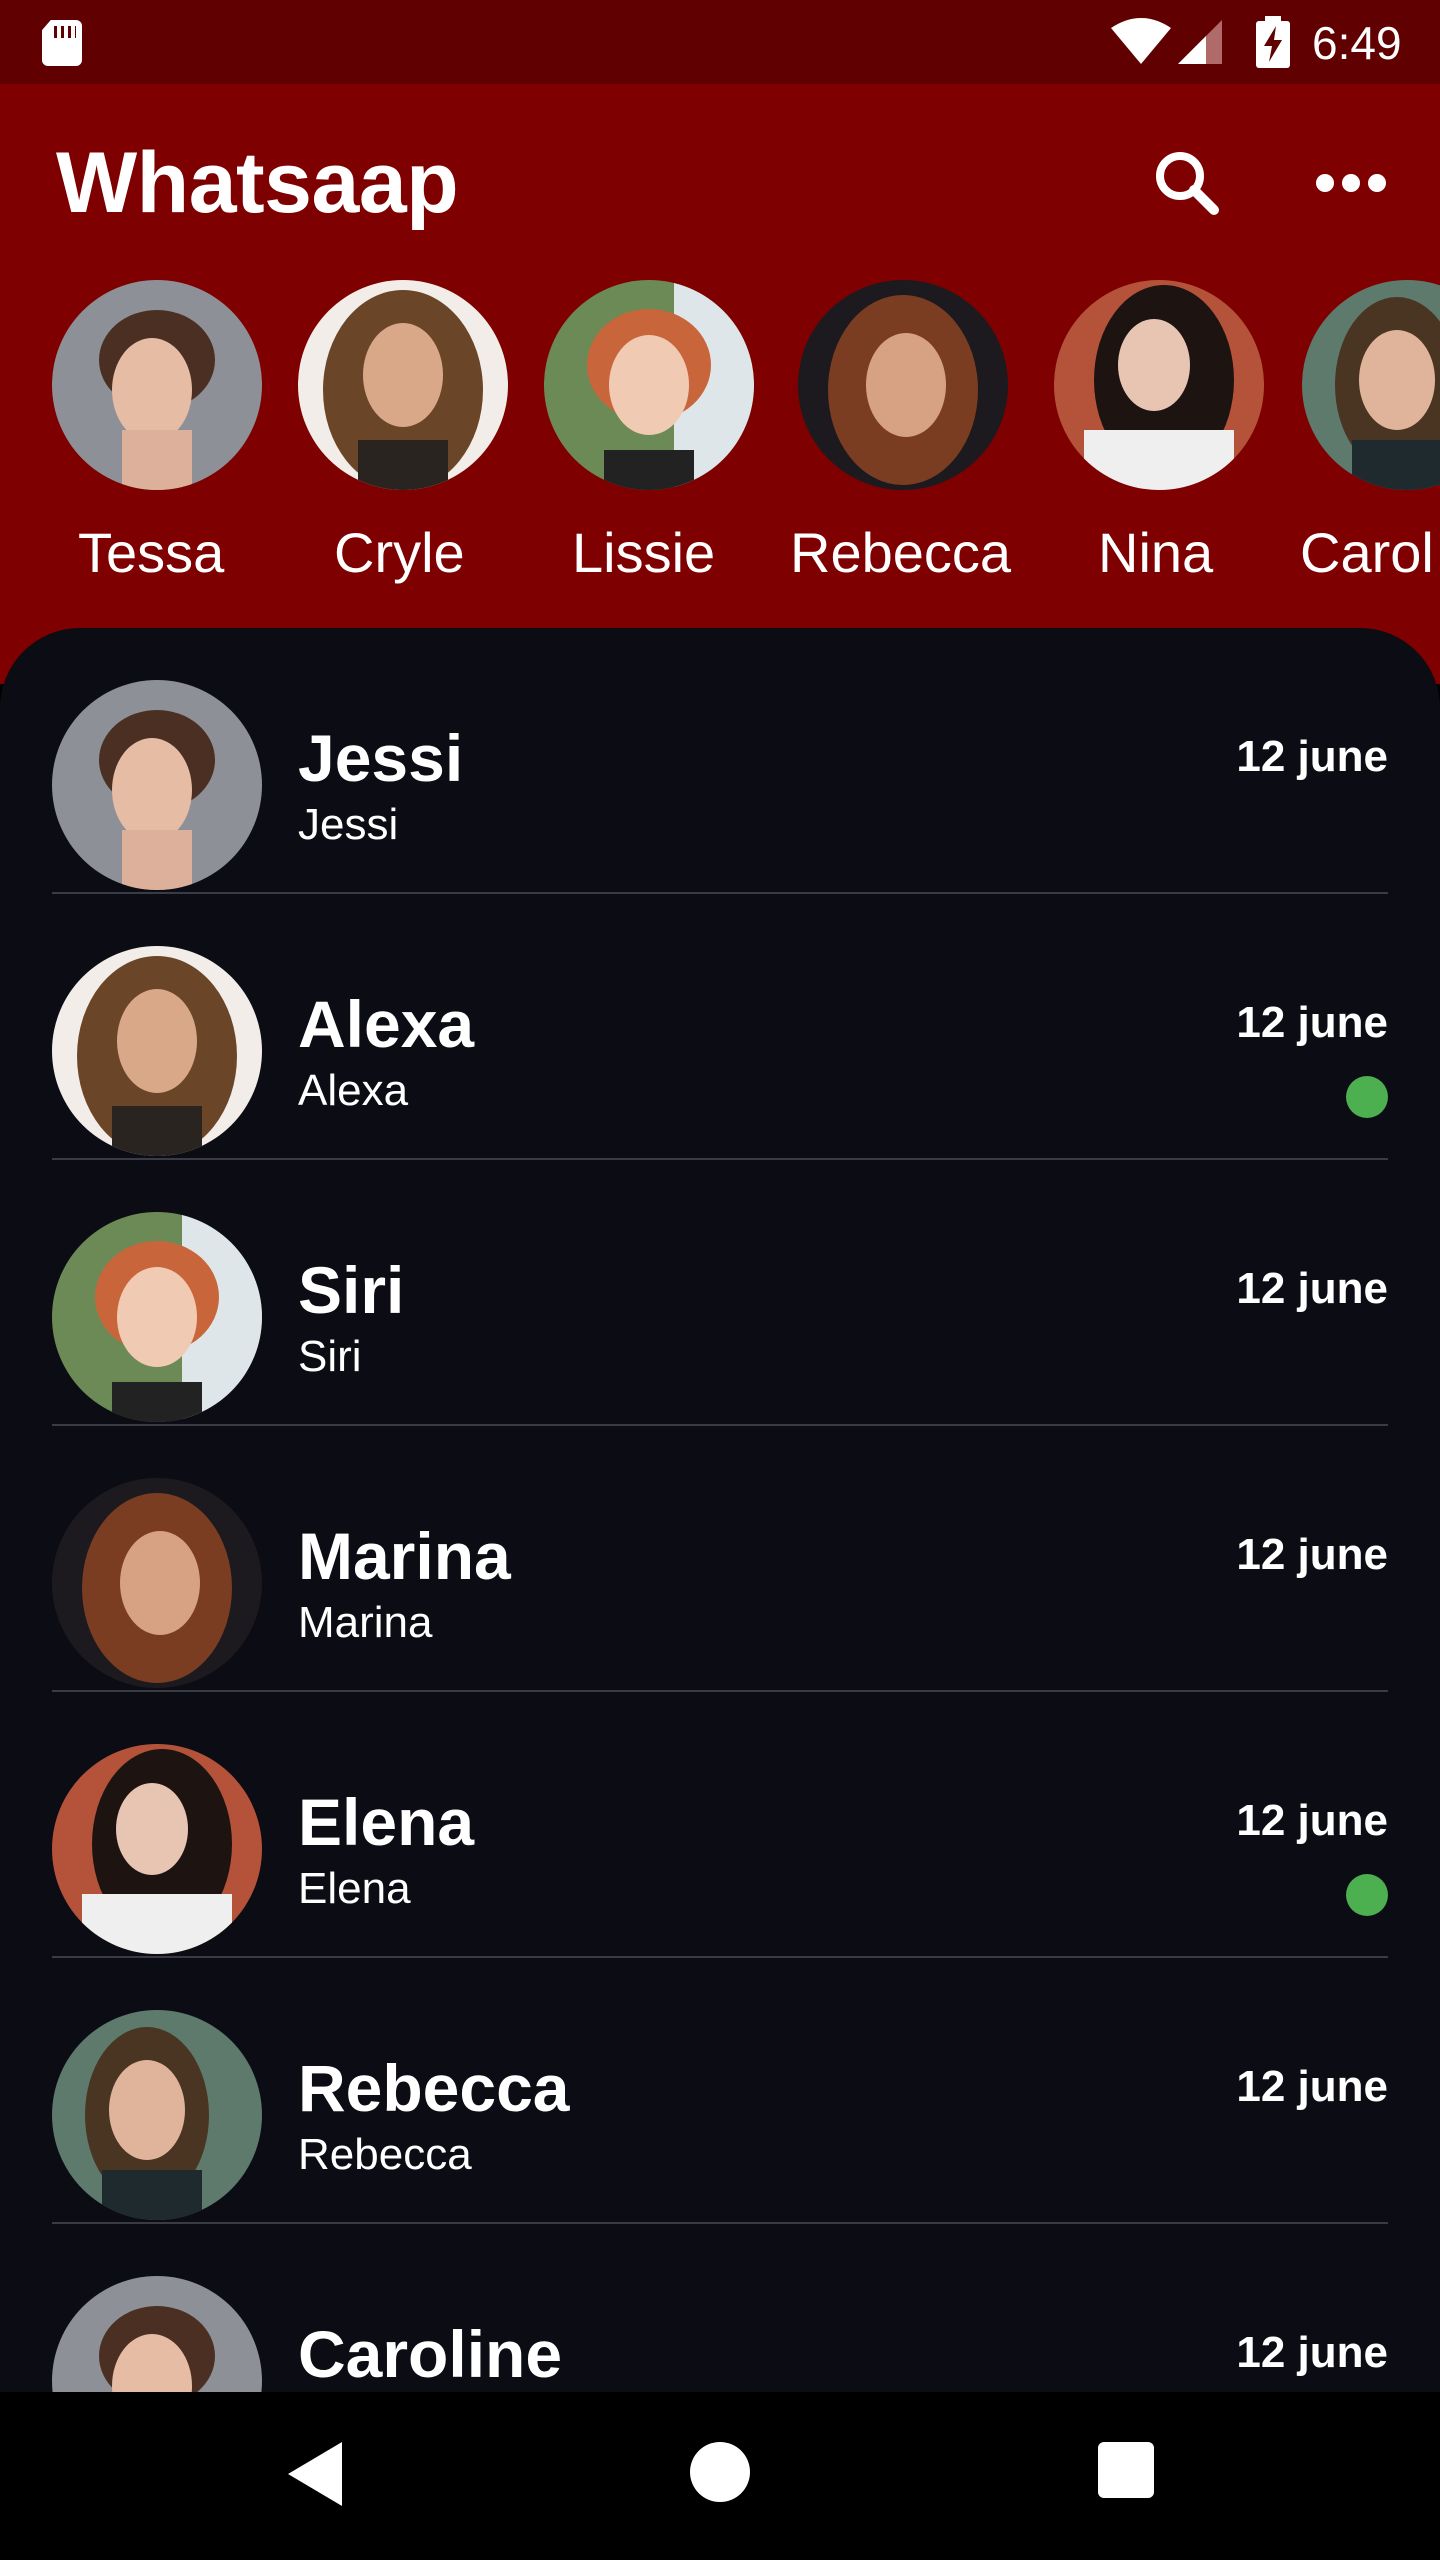 The image size is (1440, 2560). Describe the element at coordinates (151, 552) in the screenshot. I see `story-name: Tessa` at that location.